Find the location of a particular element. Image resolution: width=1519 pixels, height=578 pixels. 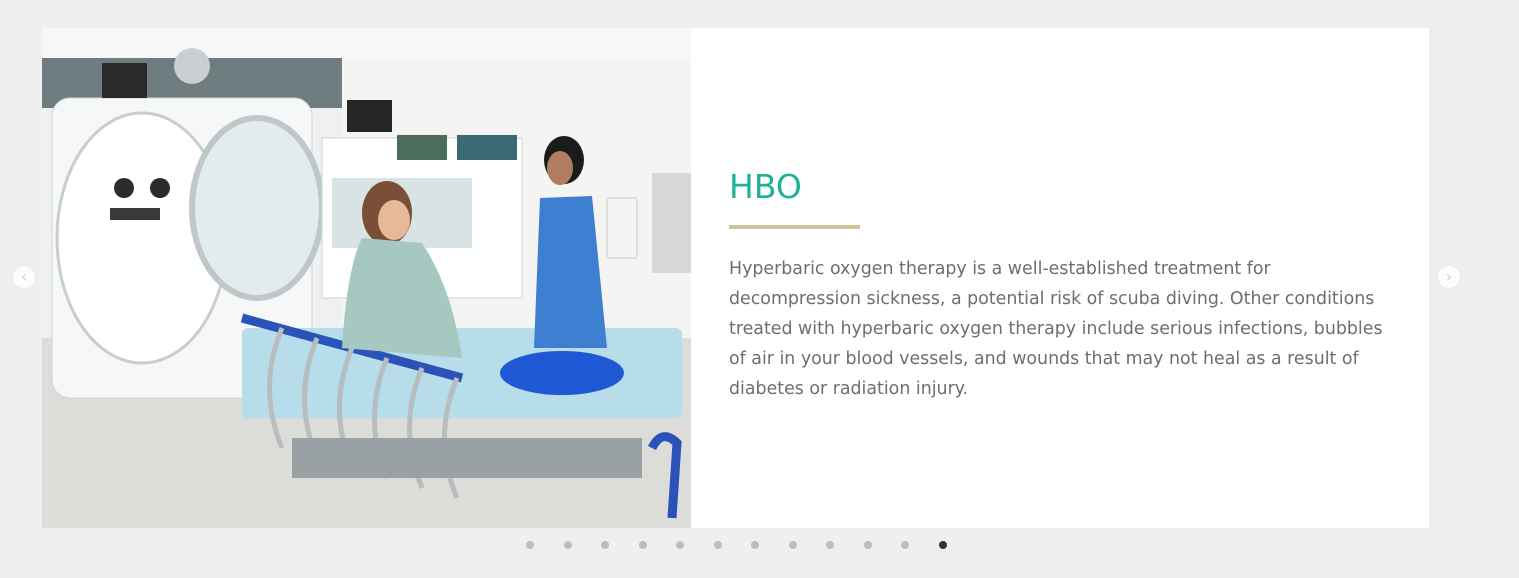

slide-title: HBO is located at coordinates (765, 186).